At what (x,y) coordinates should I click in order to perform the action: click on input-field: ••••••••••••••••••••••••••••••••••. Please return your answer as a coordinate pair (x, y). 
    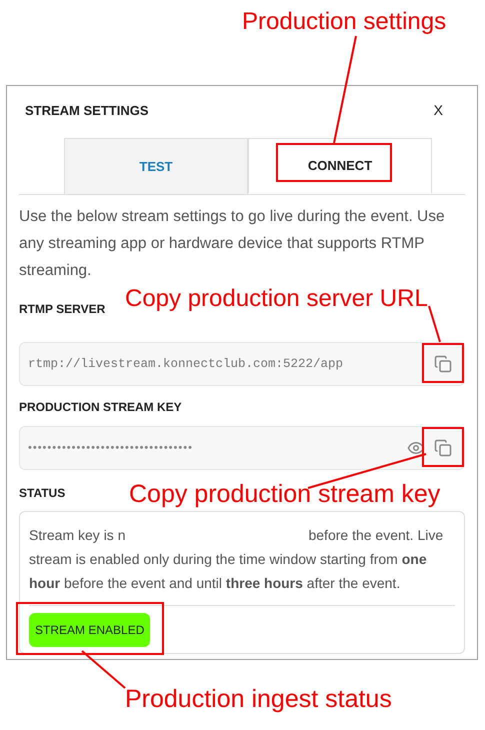
    Looking at the image, I should click on (242, 448).